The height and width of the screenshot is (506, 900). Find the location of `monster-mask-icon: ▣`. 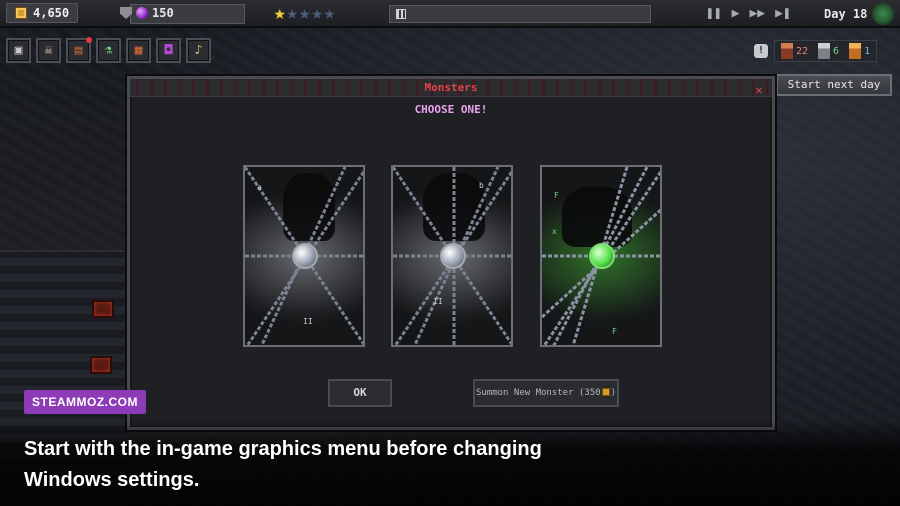

monster-mask-icon: ▣ is located at coordinates (18, 50).